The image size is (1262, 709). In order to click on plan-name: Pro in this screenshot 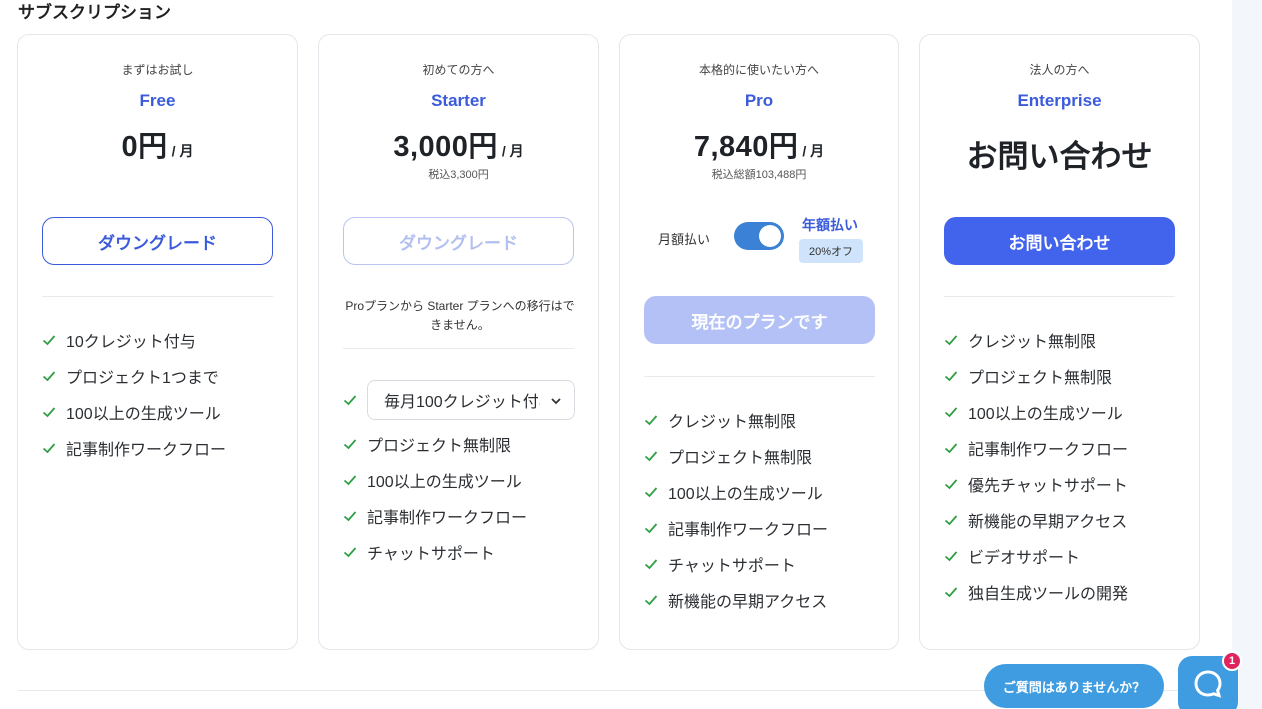, I will do `click(759, 100)`.